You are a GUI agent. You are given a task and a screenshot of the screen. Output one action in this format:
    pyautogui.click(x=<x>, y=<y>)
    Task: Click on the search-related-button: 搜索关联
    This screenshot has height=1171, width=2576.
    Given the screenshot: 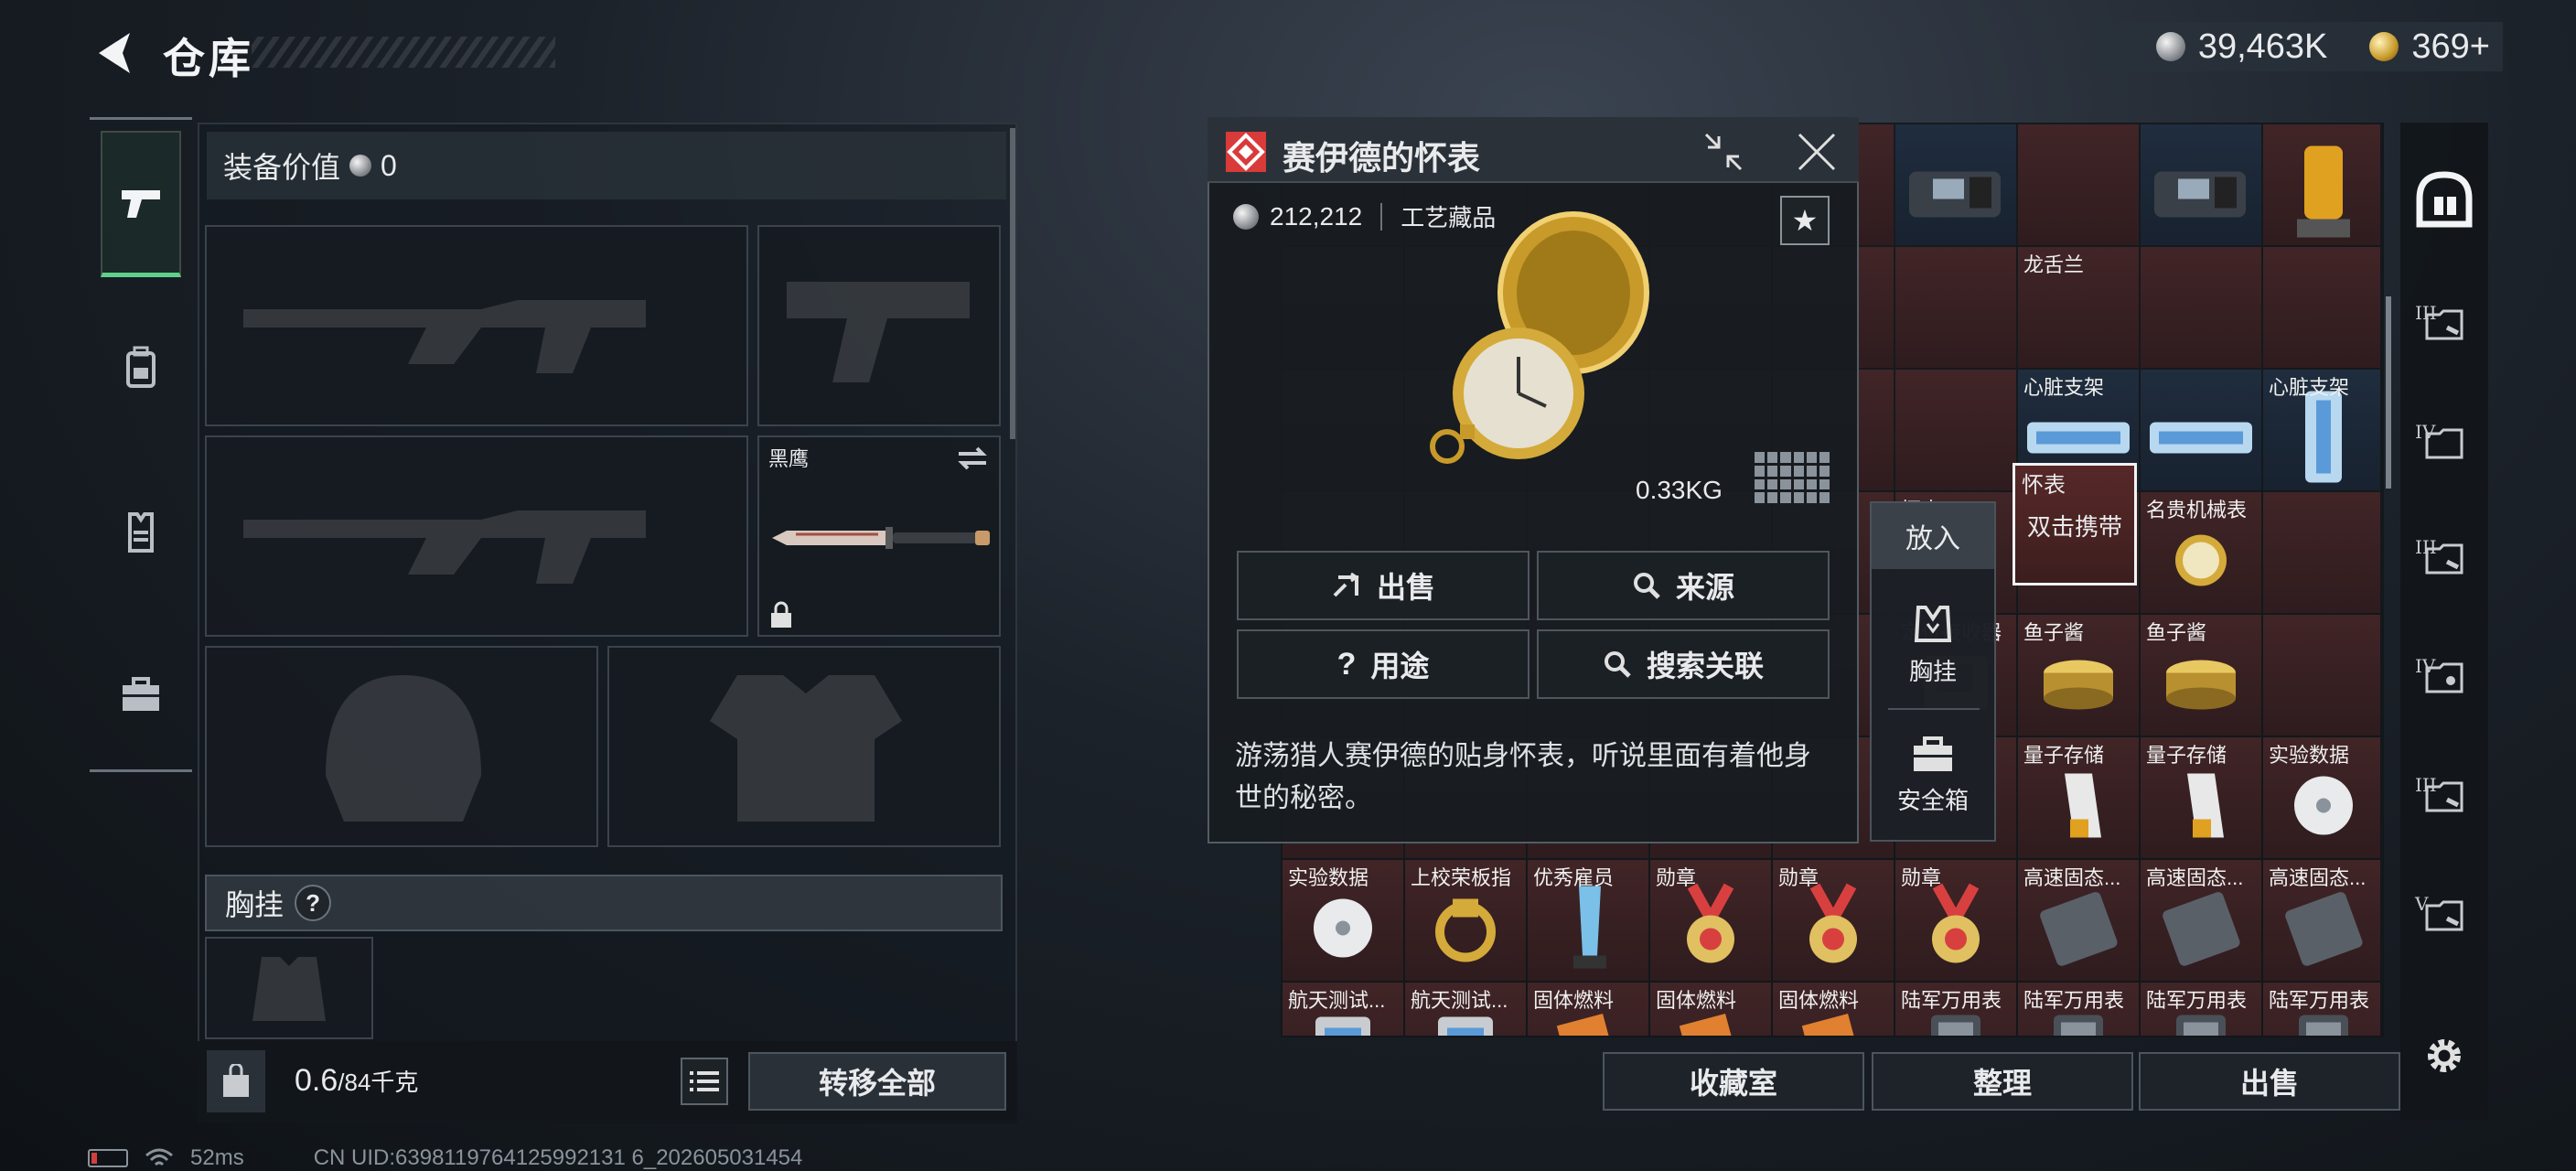 What is the action you would take?
    pyautogui.click(x=1684, y=664)
    